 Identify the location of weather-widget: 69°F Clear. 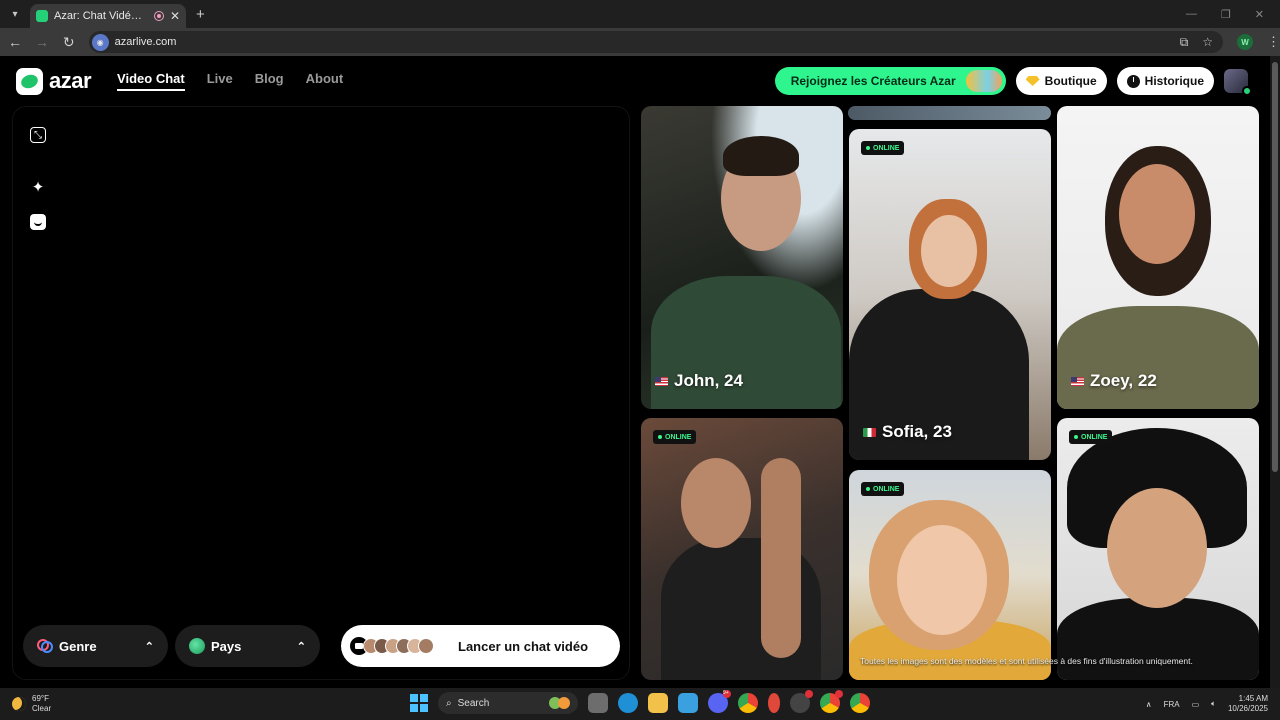
(31, 704).